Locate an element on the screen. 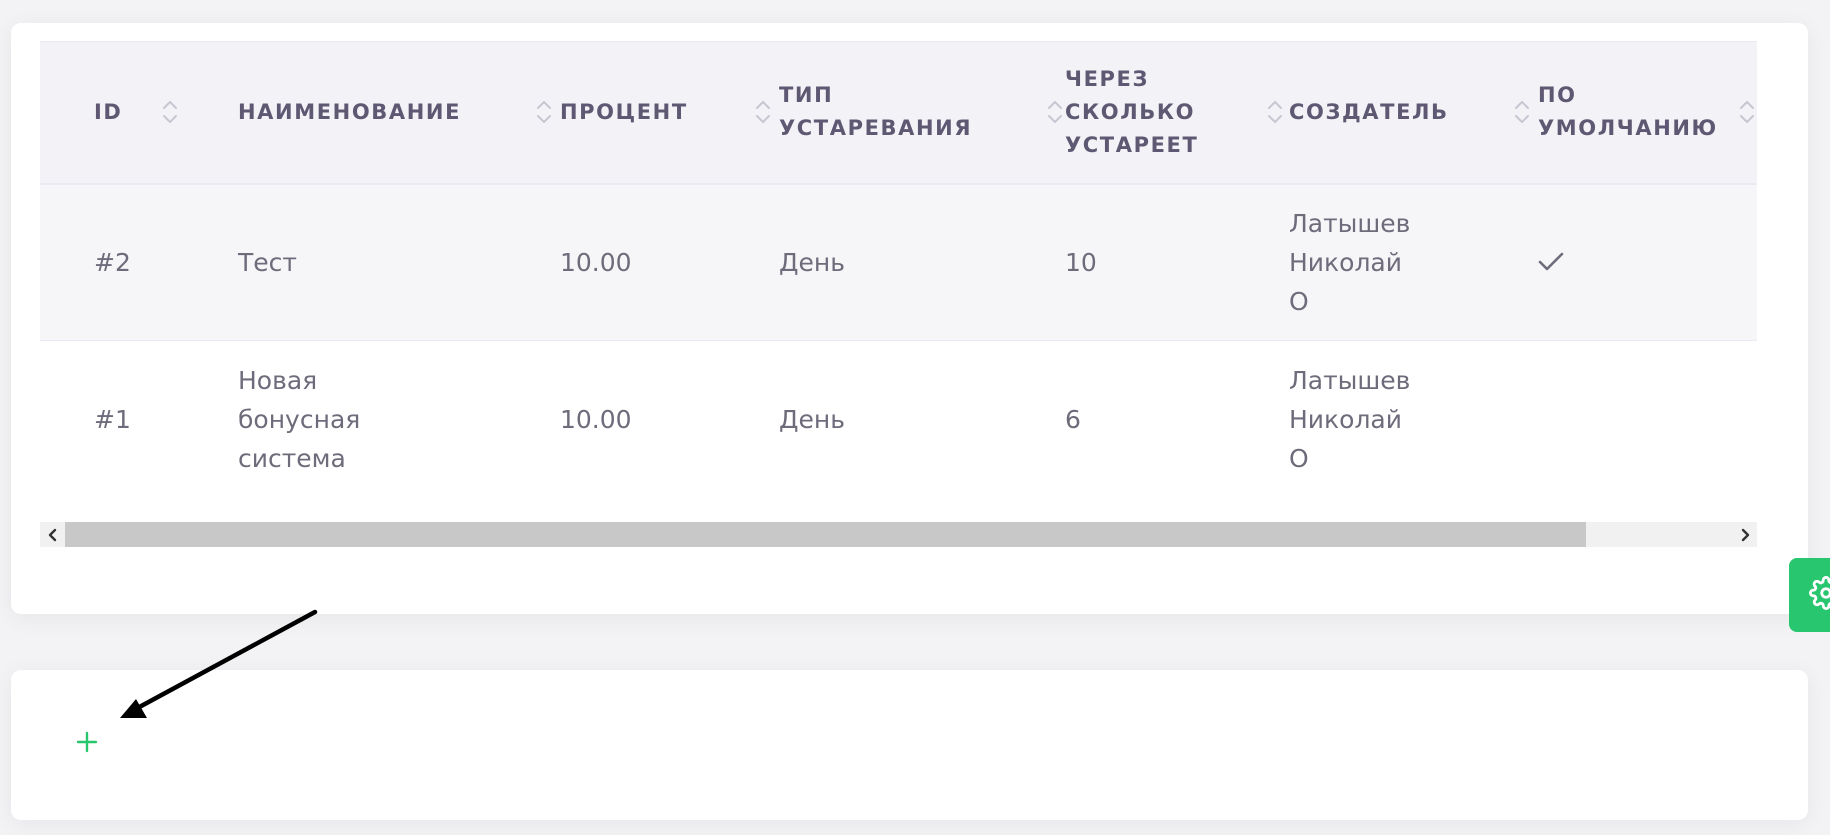 This screenshot has height=835, width=1830. column-header-name: НАИМЕНОВАНИЕ is located at coordinates (399, 113).